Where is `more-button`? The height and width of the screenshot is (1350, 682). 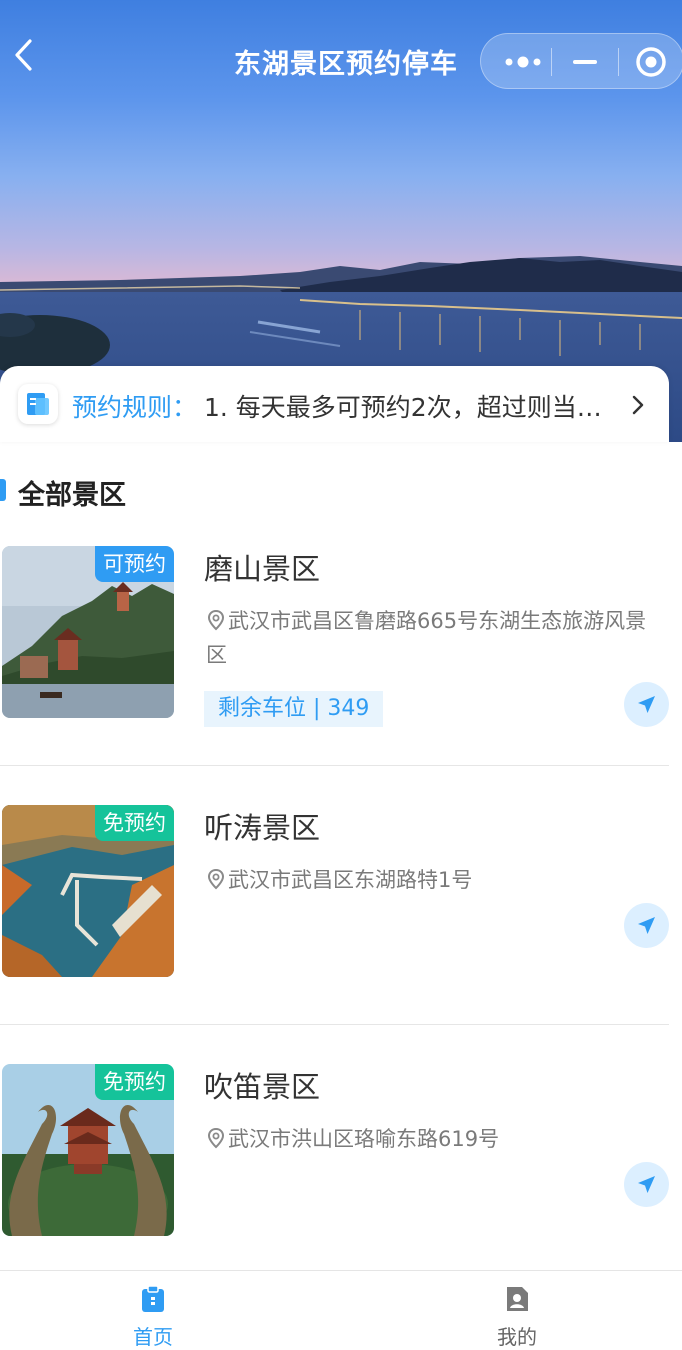 more-button is located at coordinates (519, 62).